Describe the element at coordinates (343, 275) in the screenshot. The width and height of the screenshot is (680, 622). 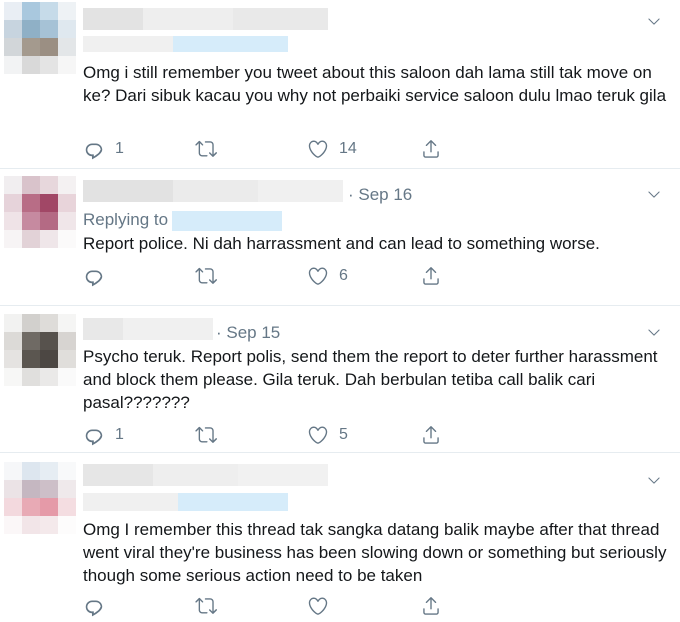
I see `like-count: 6` at that location.